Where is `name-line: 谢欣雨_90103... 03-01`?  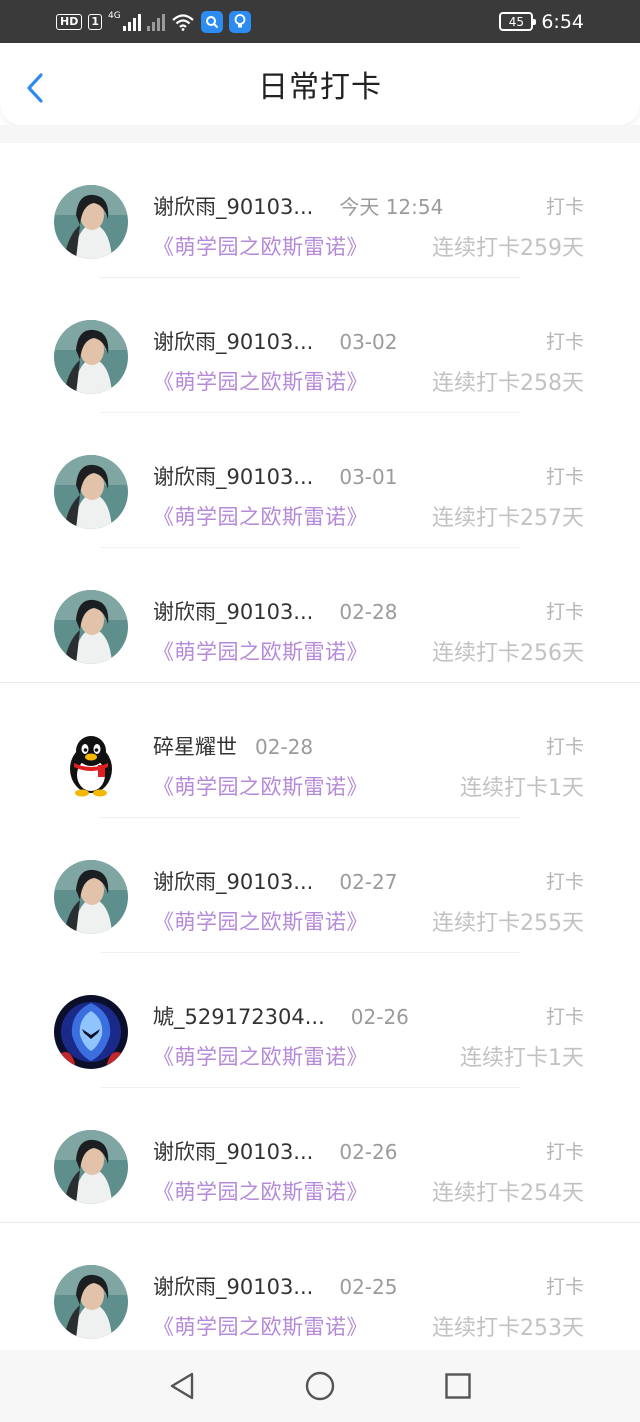 name-line: 谢欣雨_90103... 03-01 is located at coordinates (275, 476).